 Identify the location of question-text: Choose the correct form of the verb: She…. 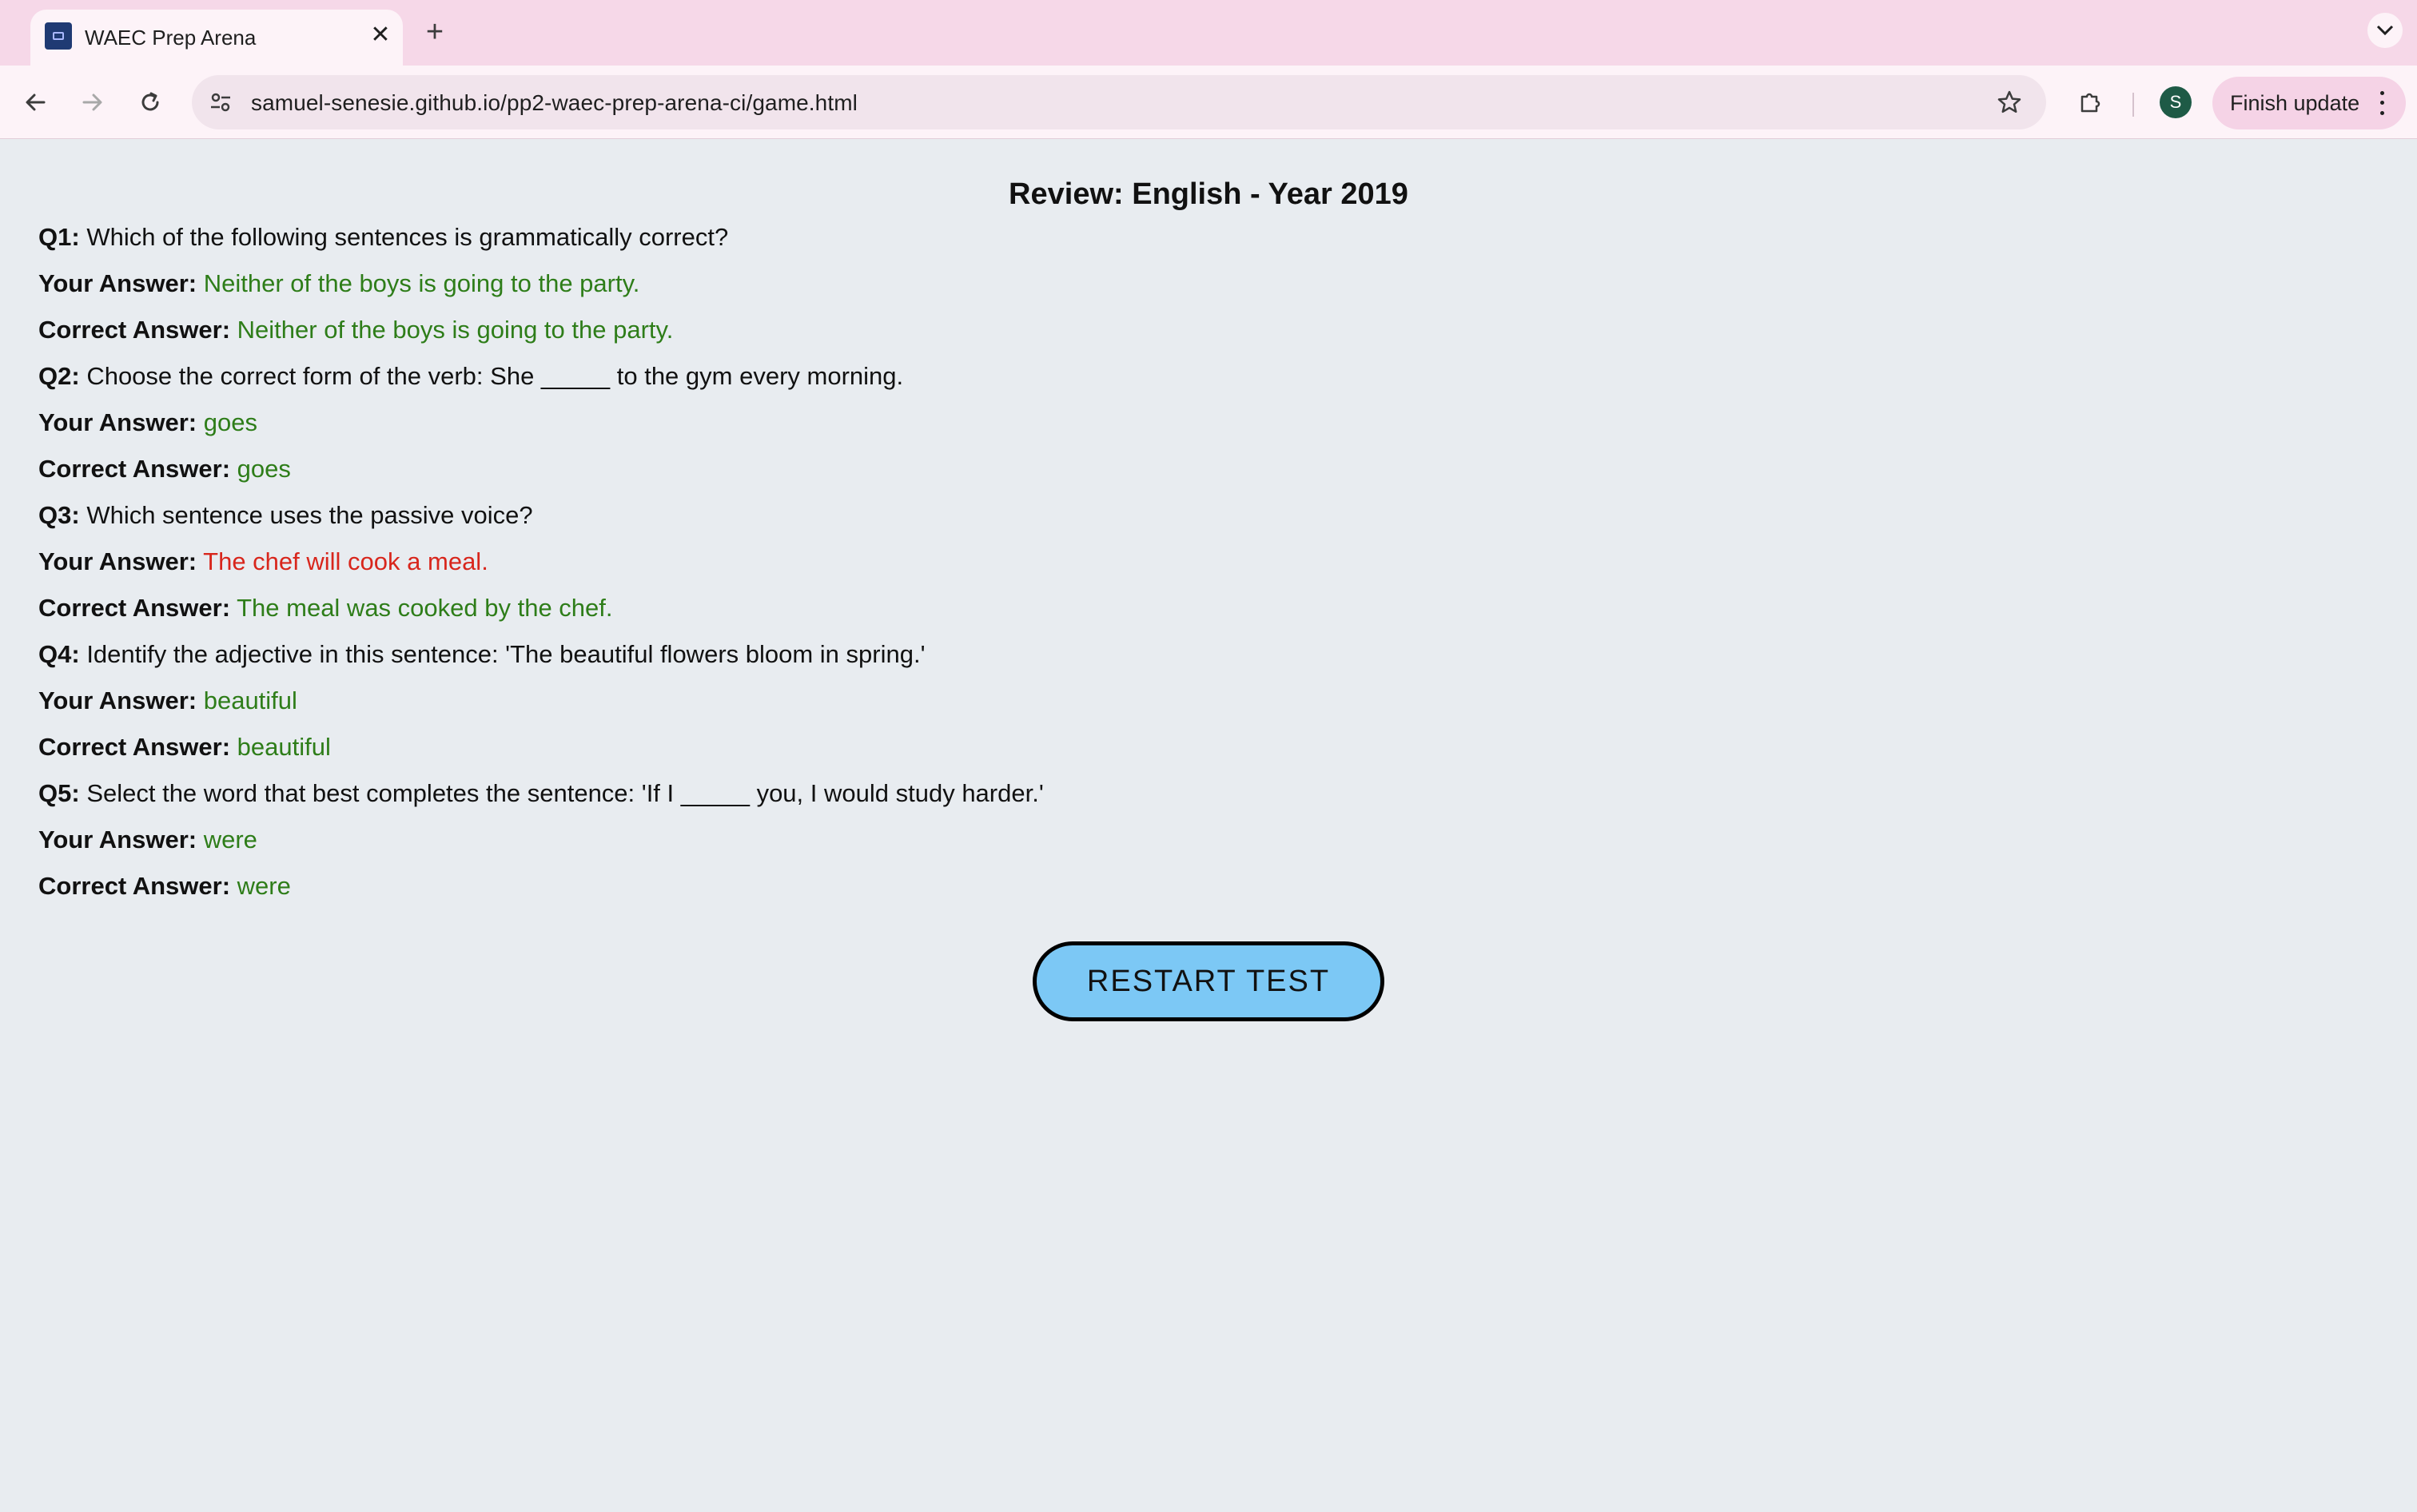
(495, 376).